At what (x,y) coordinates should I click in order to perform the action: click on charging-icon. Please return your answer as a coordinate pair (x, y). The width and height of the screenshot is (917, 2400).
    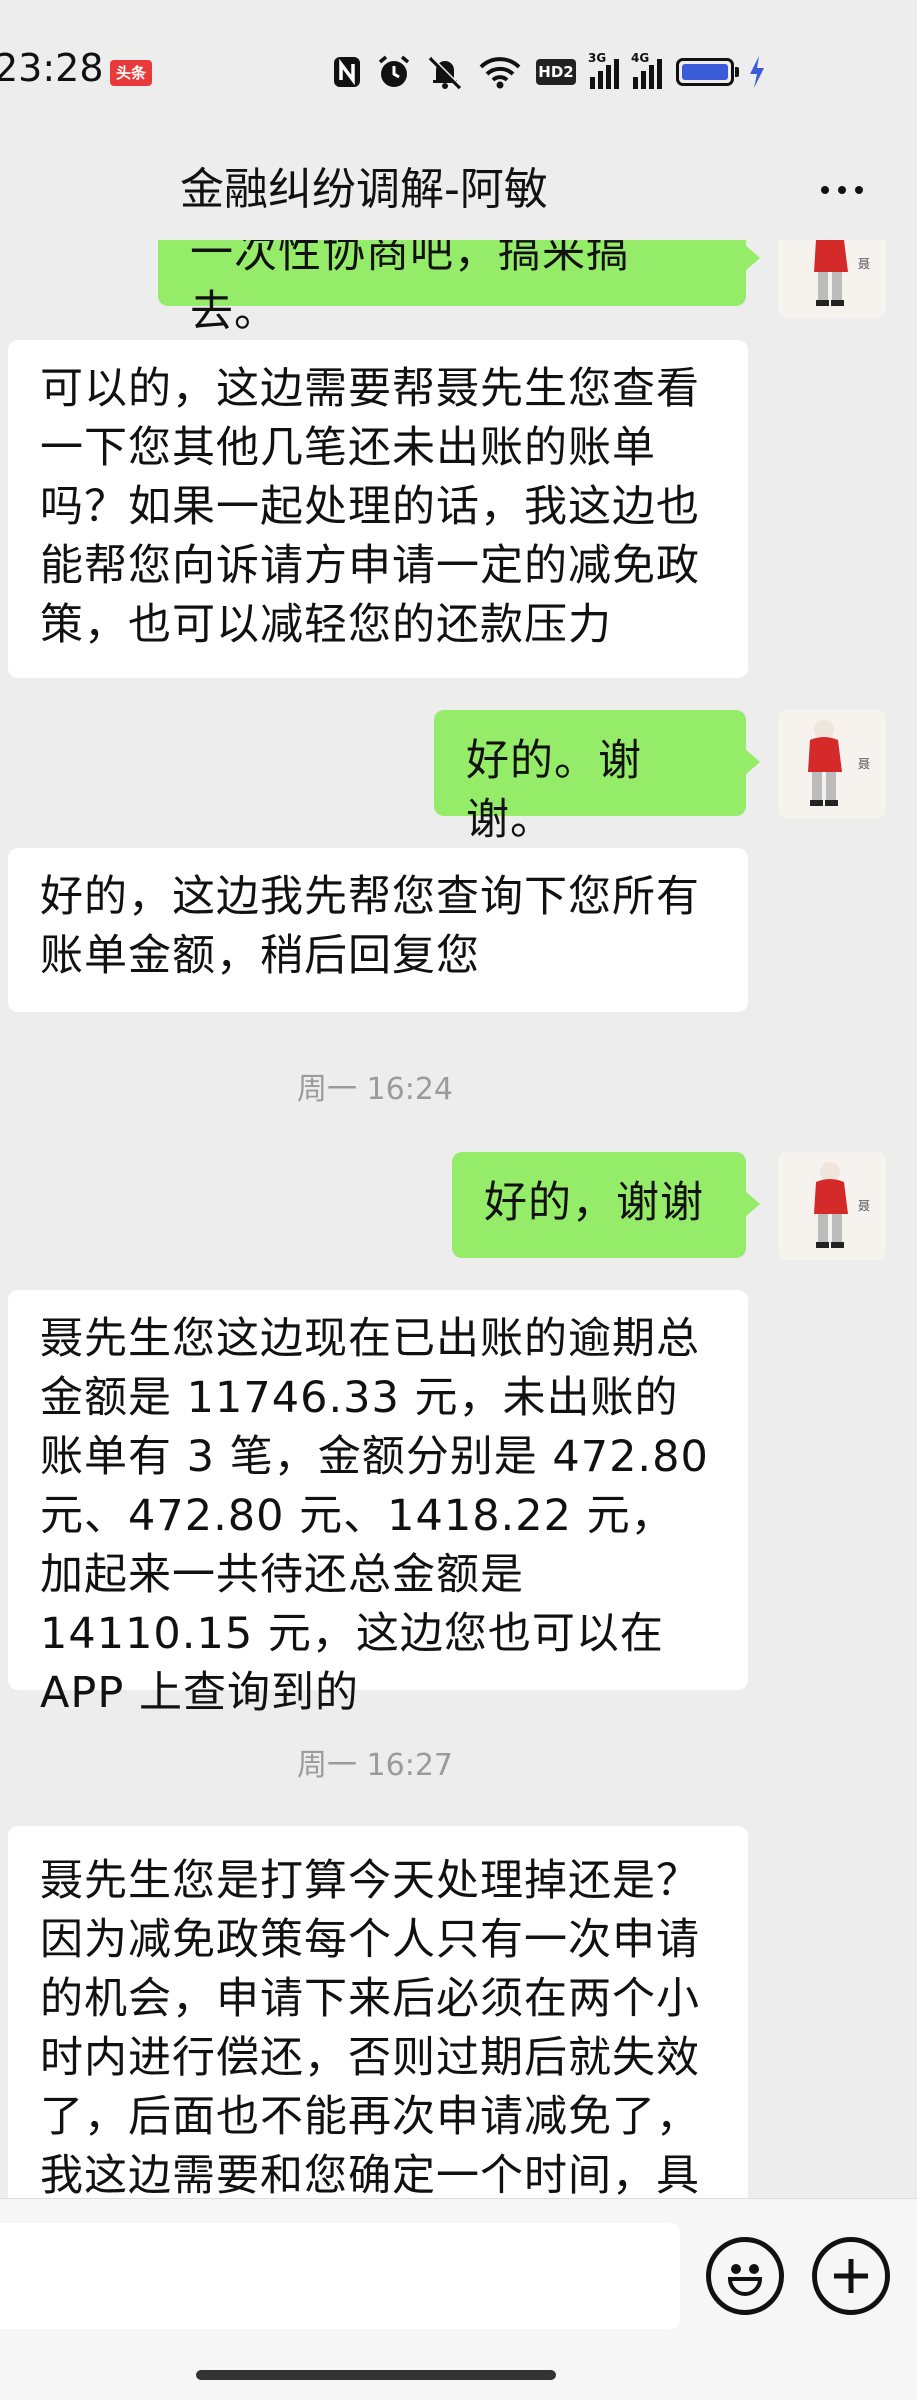
    Looking at the image, I should click on (757, 72).